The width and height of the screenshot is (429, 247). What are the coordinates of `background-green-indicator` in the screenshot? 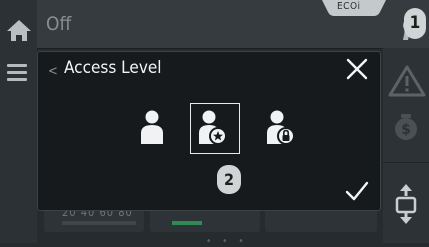 It's located at (187, 223).